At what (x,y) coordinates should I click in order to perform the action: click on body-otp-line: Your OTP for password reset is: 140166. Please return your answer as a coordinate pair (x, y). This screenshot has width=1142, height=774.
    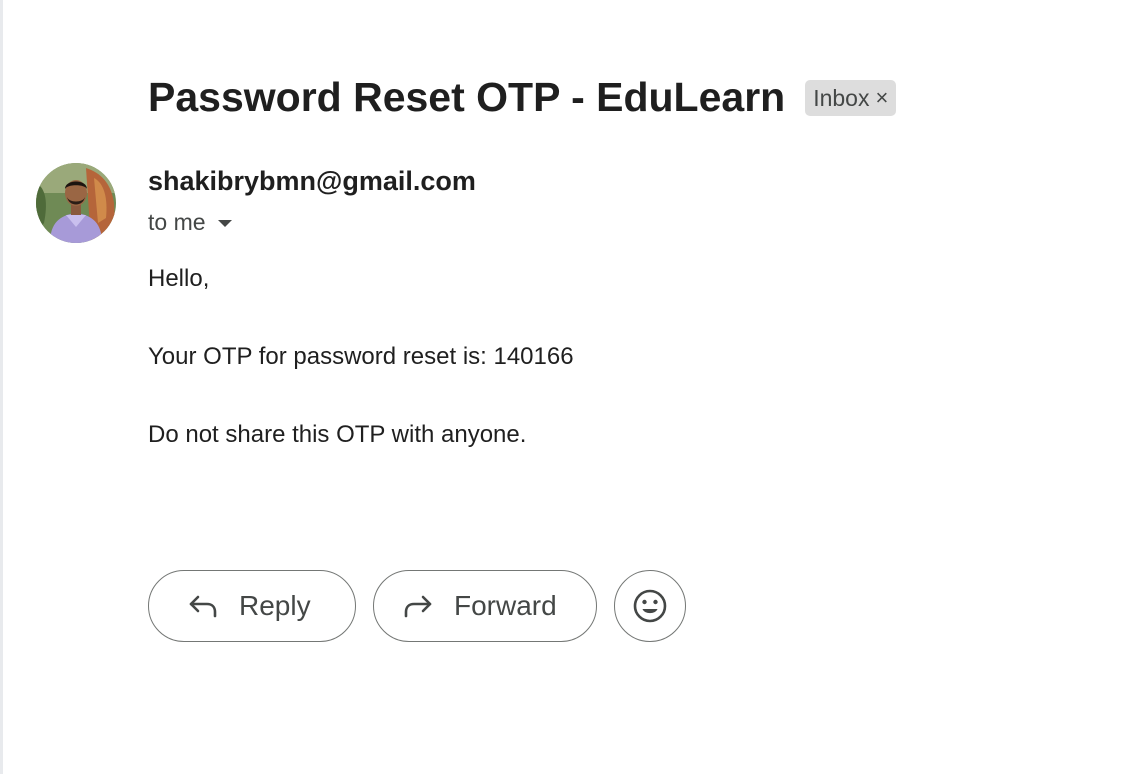
    Looking at the image, I should click on (361, 356).